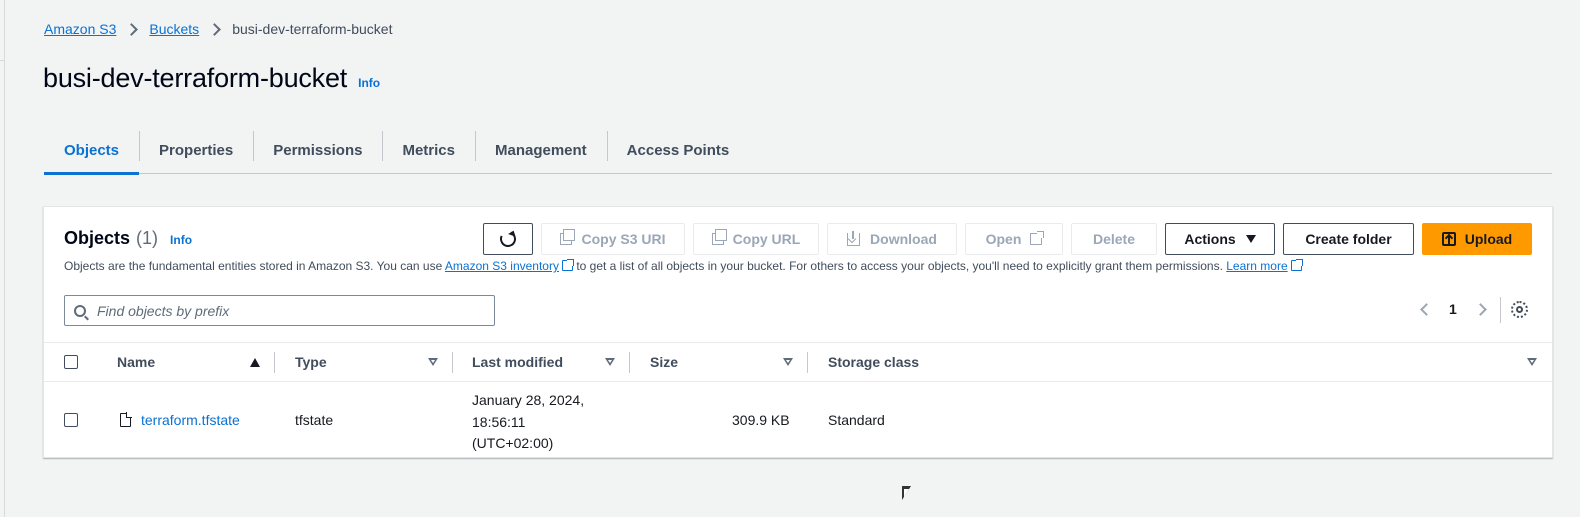 The height and width of the screenshot is (517, 1580). Describe the element at coordinates (623, 239) in the screenshot. I see `copy-s3-uri-label: Copy S3 URI` at that location.